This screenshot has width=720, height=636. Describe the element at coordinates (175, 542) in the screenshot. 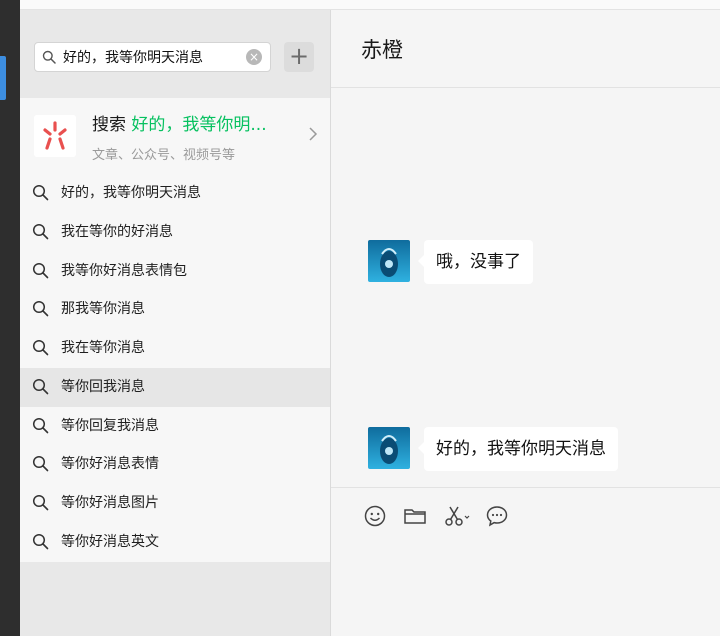

I see `suggestion-item: 等你好消息英文` at that location.